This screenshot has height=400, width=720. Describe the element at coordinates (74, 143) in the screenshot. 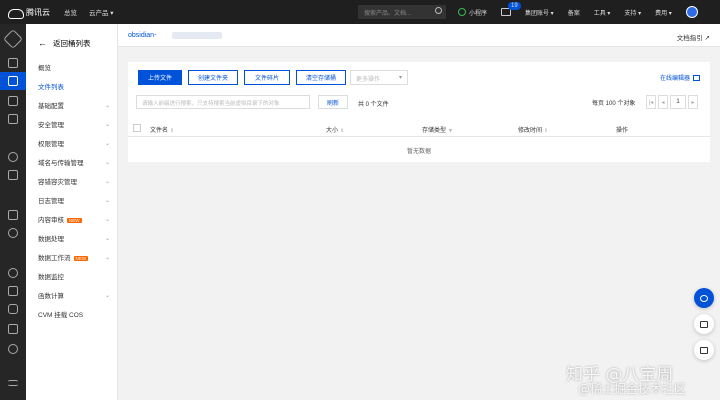

I see `sidebar-item-permissions: 权限管理 ⌄` at that location.